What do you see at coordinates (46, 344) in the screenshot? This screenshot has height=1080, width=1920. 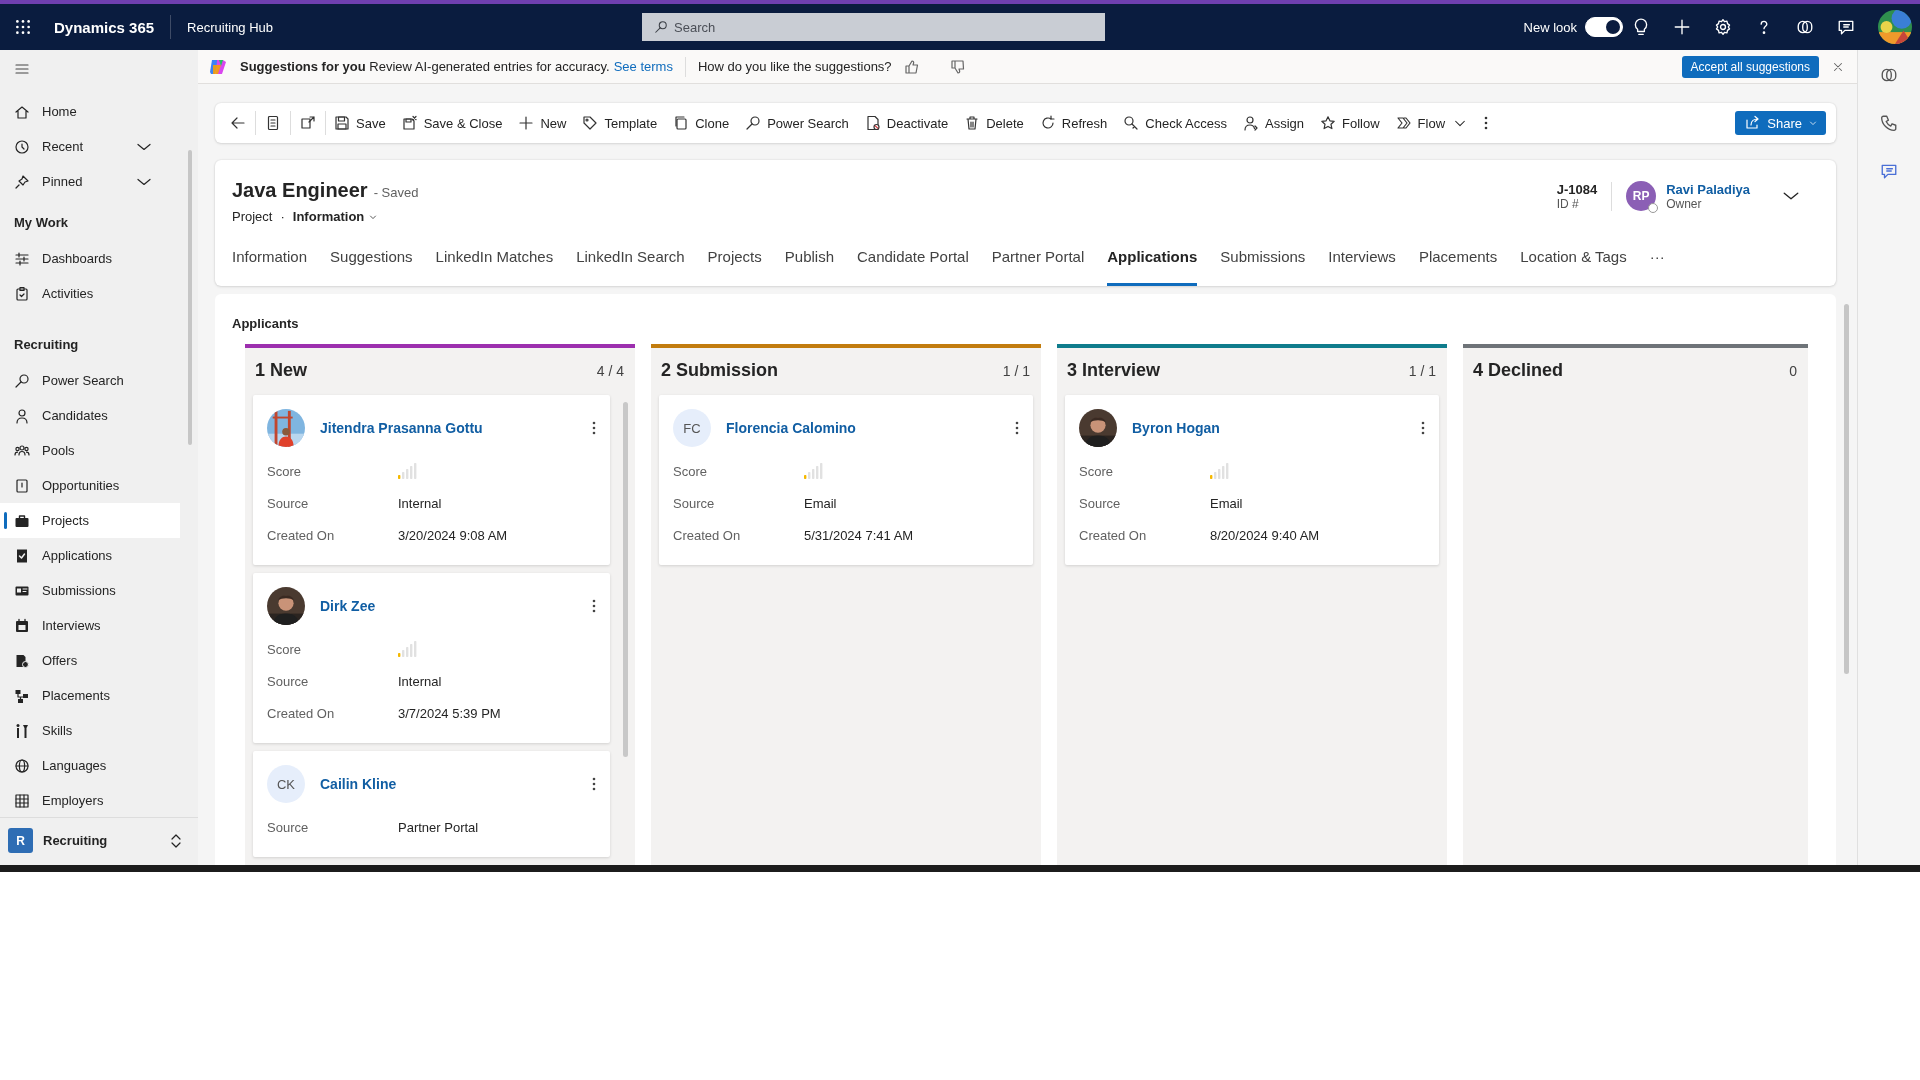 I see `nav-heading: Recruiting` at bounding box center [46, 344].